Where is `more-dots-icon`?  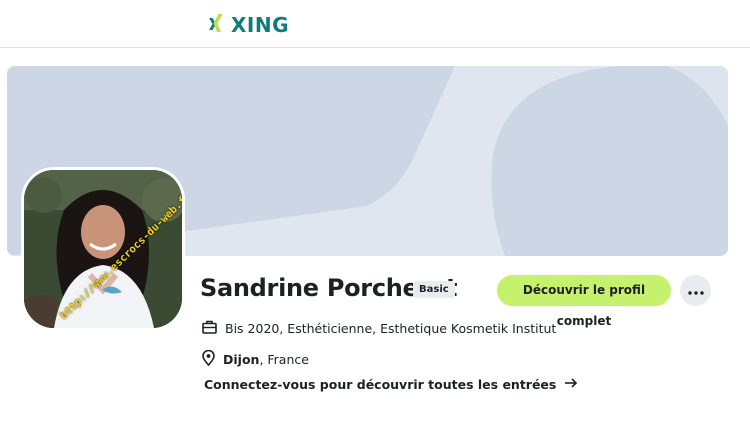
more-dots-icon is located at coordinates (695, 290).